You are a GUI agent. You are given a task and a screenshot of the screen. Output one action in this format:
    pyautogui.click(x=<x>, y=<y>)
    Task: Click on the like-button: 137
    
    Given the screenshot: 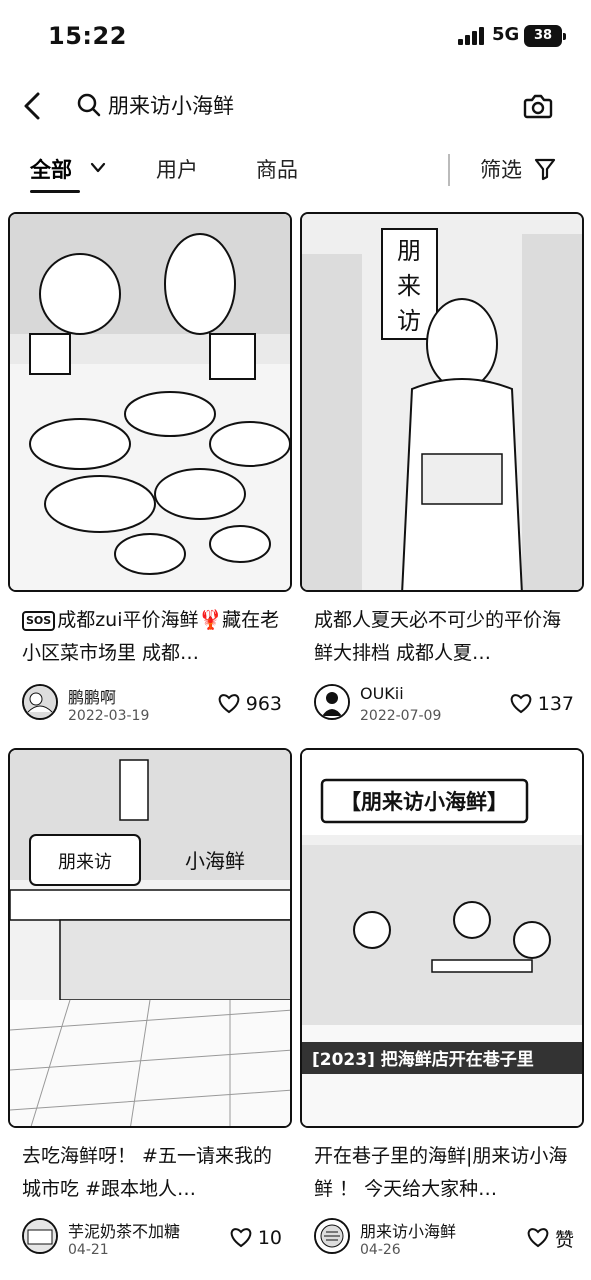 What is the action you would take?
    pyautogui.click(x=542, y=704)
    